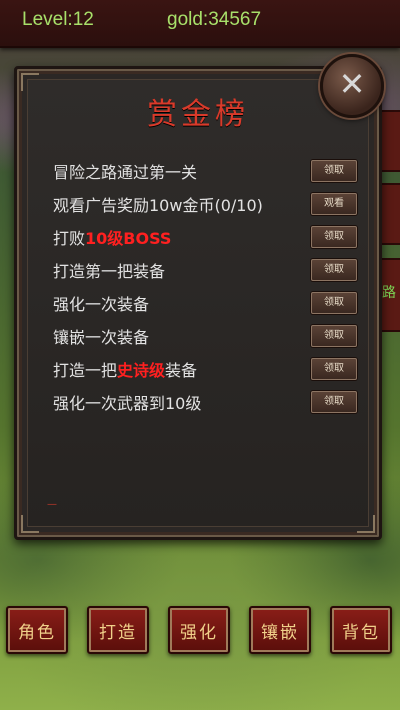 The width and height of the screenshot is (400, 710). I want to click on close-icon: ✕, so click(352, 84).